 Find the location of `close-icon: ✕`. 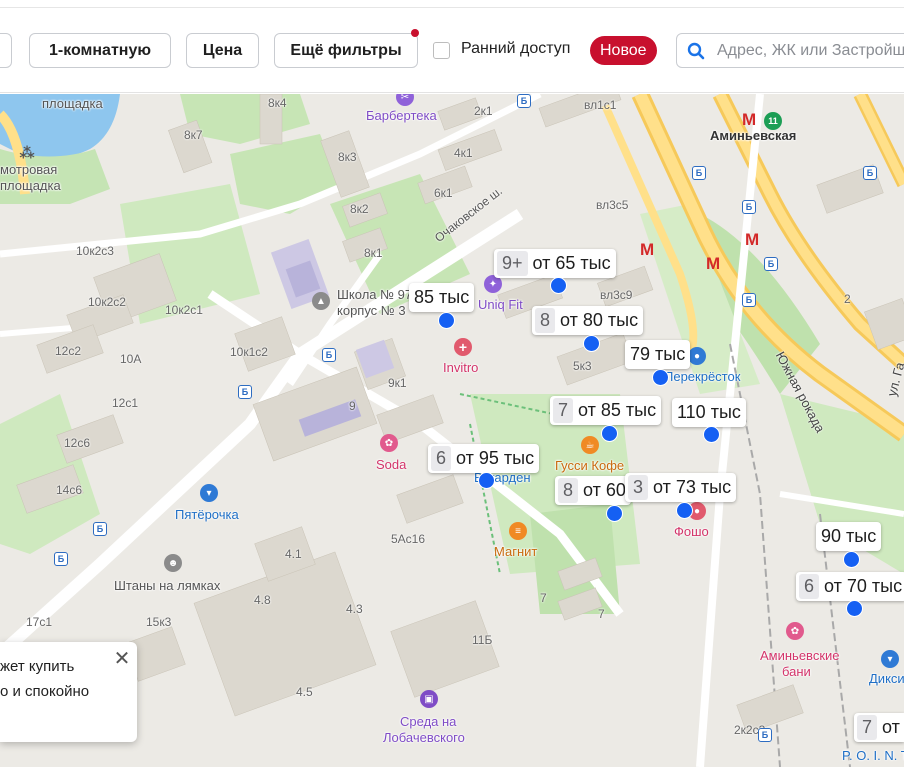

close-icon: ✕ is located at coordinates (122, 659).